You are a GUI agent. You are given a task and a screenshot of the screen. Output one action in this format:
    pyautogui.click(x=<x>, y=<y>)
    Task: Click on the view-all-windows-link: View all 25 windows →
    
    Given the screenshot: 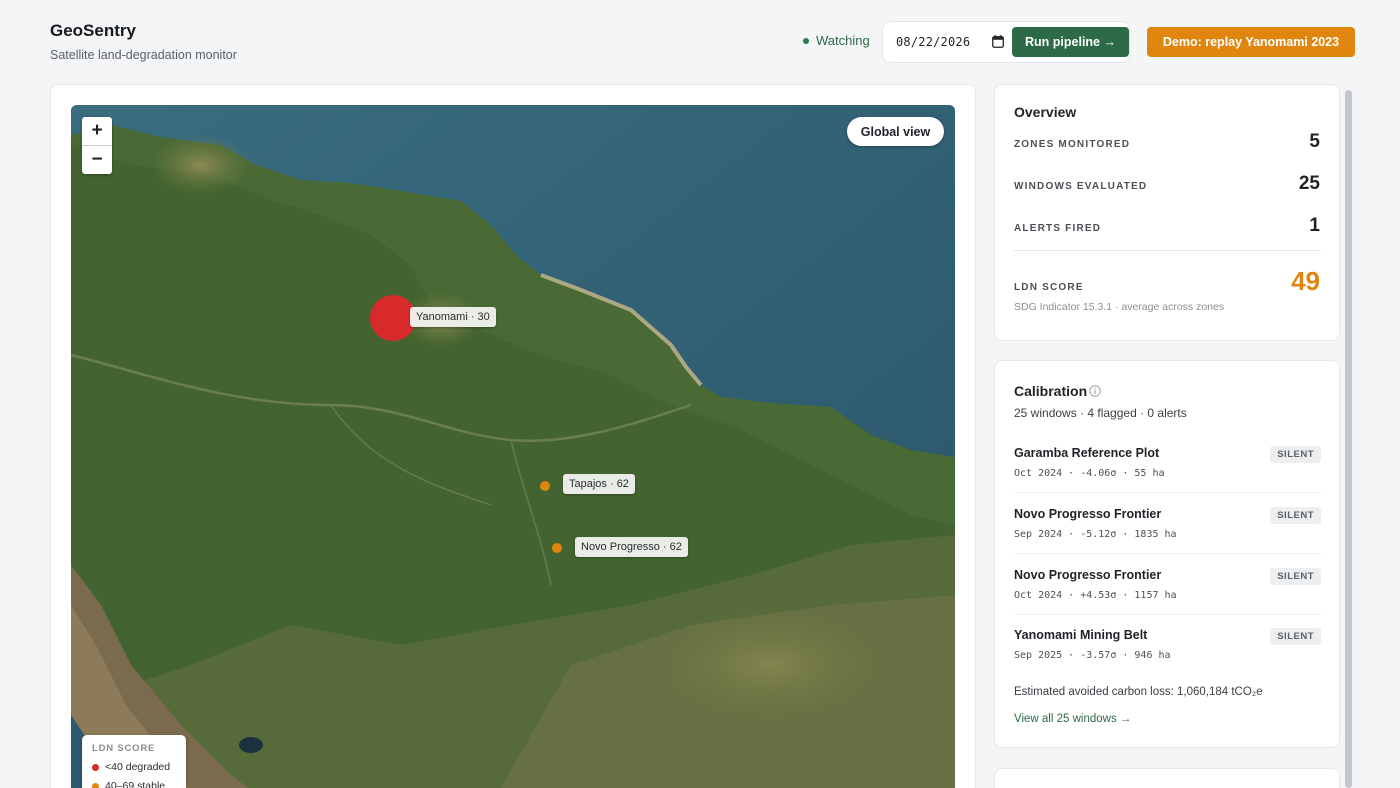 What is the action you would take?
    pyautogui.click(x=1072, y=719)
    